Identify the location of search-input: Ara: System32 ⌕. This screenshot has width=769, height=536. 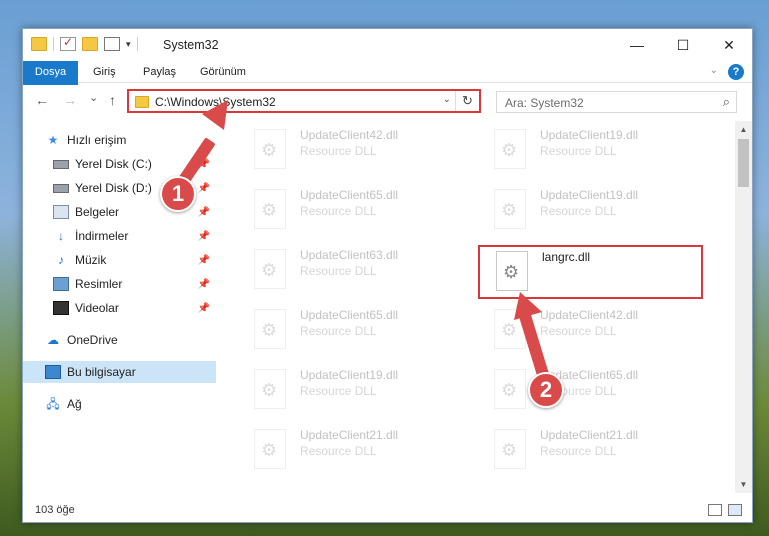
(616, 102).